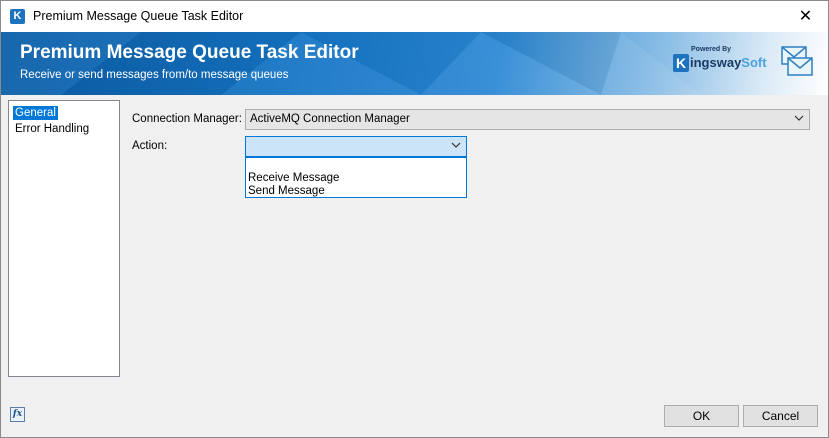 The image size is (829, 438). Describe the element at coordinates (356, 146) in the screenshot. I see `action-select` at that location.